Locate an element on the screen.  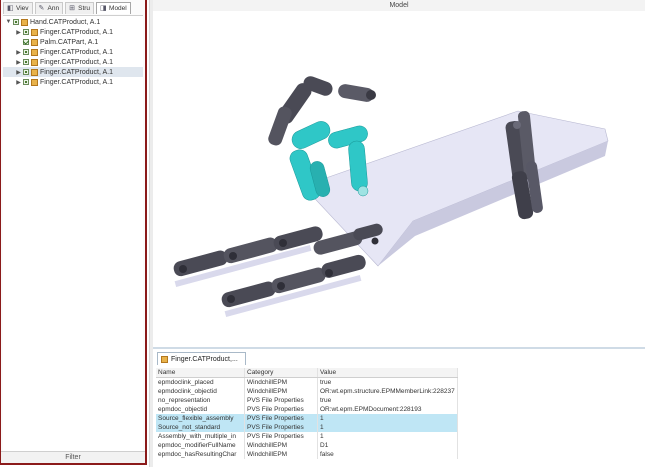
table-row: no_representation PVS File Properties true is located at coordinates (307, 400).